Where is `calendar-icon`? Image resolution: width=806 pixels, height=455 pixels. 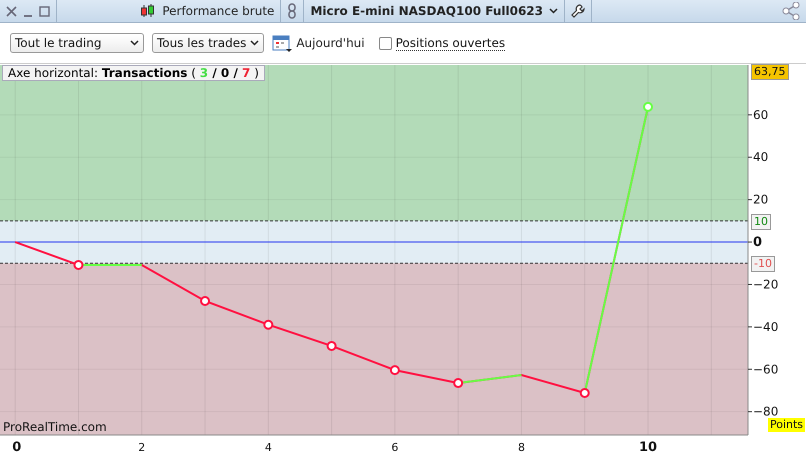
calendar-icon is located at coordinates (282, 43).